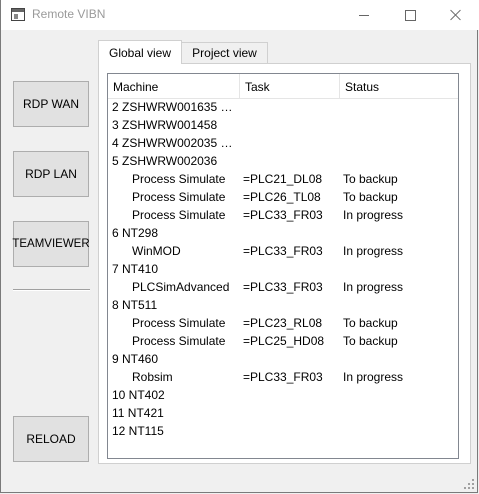 This screenshot has width=479, height=494. What do you see at coordinates (140, 52) in the screenshot?
I see `tab-global-view: Global view` at bounding box center [140, 52].